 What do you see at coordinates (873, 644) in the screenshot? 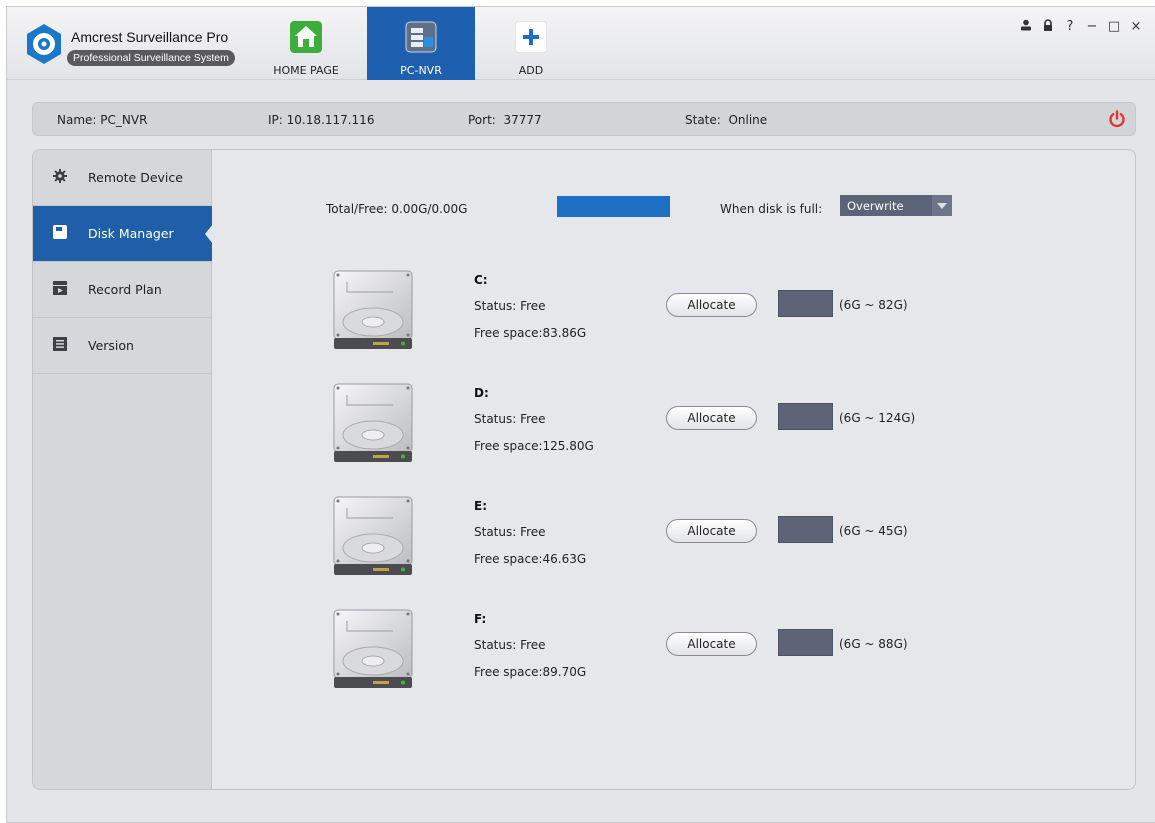
I see `allocate-range: (6G ~ 88G)` at bounding box center [873, 644].